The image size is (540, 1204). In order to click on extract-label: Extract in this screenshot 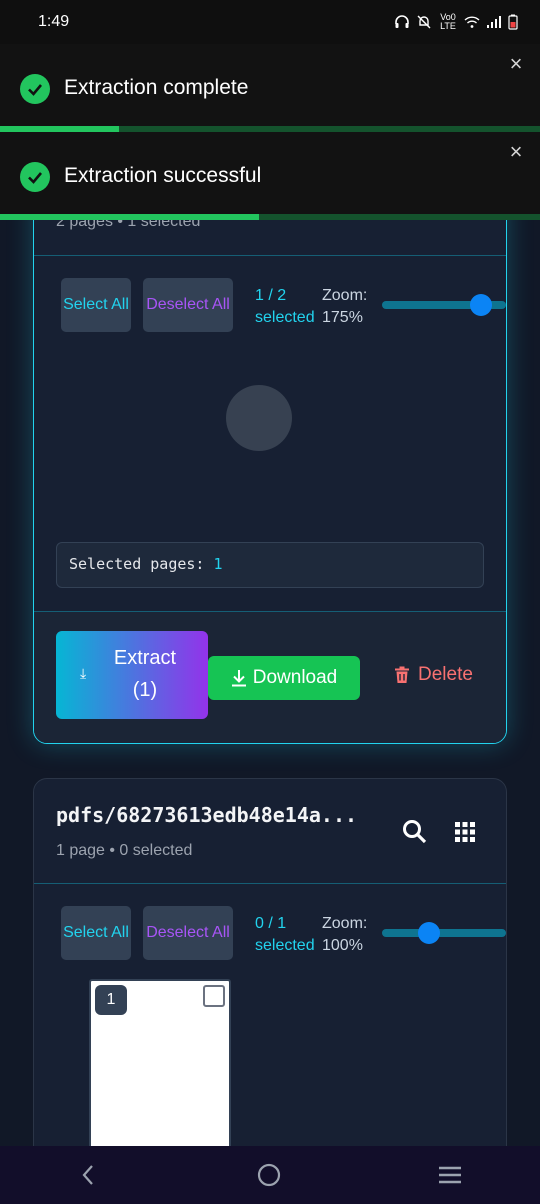, I will do `click(145, 658)`.